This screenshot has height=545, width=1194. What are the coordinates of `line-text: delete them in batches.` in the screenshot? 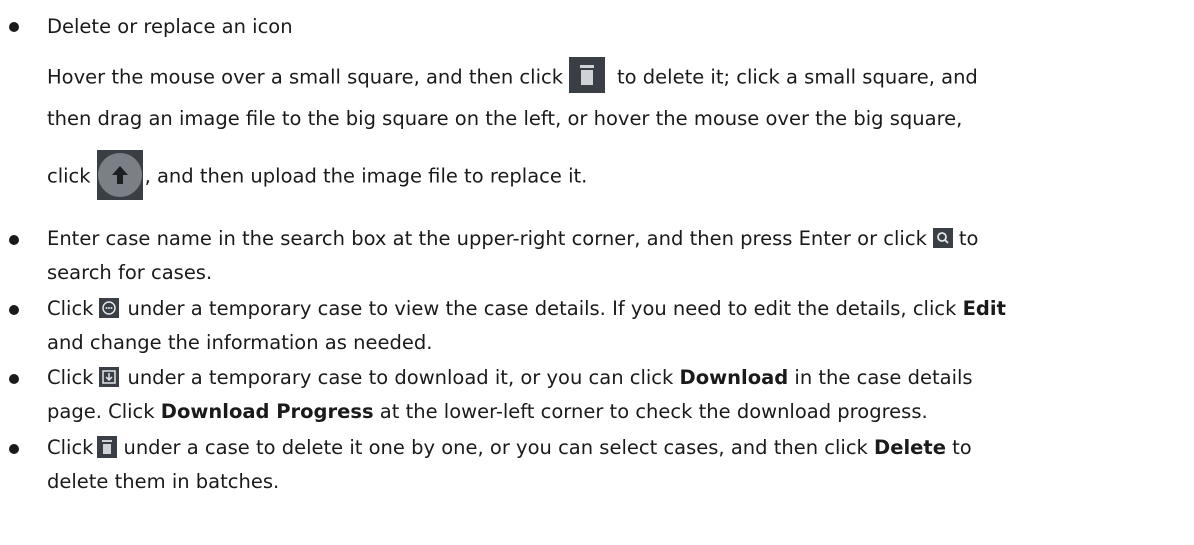 It's located at (163, 481).